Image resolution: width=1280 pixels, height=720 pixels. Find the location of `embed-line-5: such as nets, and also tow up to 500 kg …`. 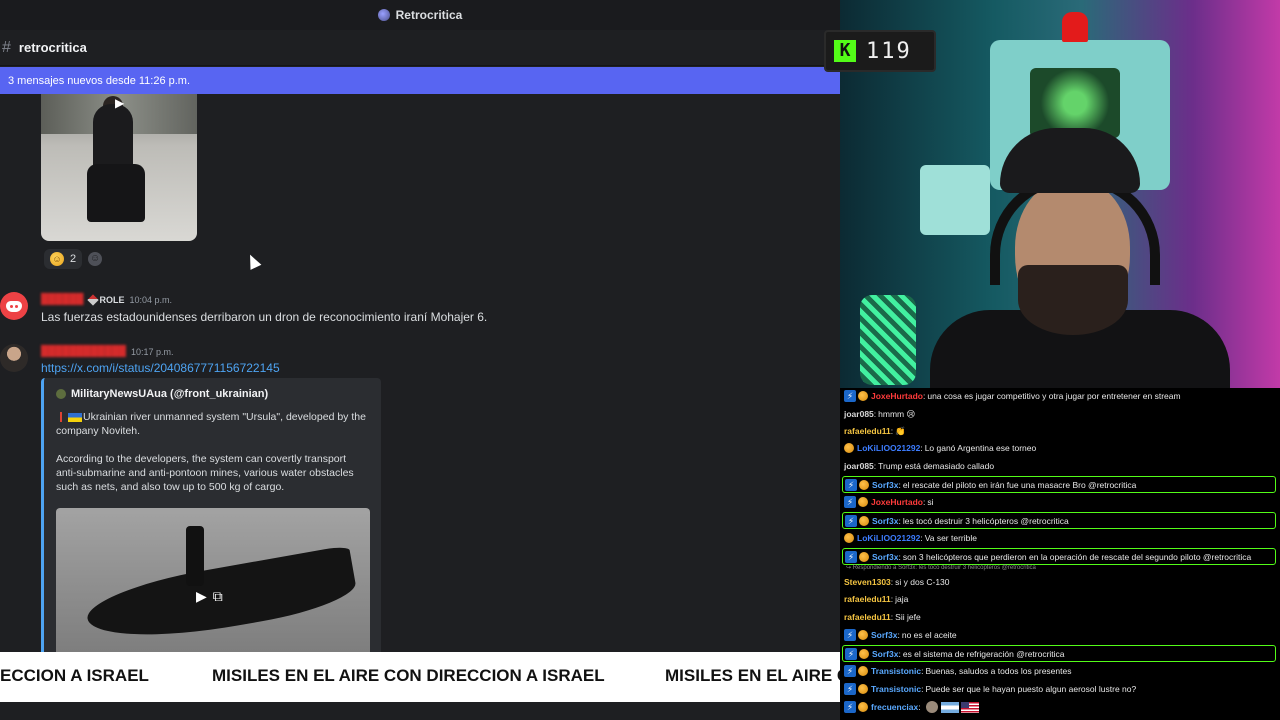

embed-line-5: such as nets, and also tow up to 500 kg … is located at coordinates (170, 487).